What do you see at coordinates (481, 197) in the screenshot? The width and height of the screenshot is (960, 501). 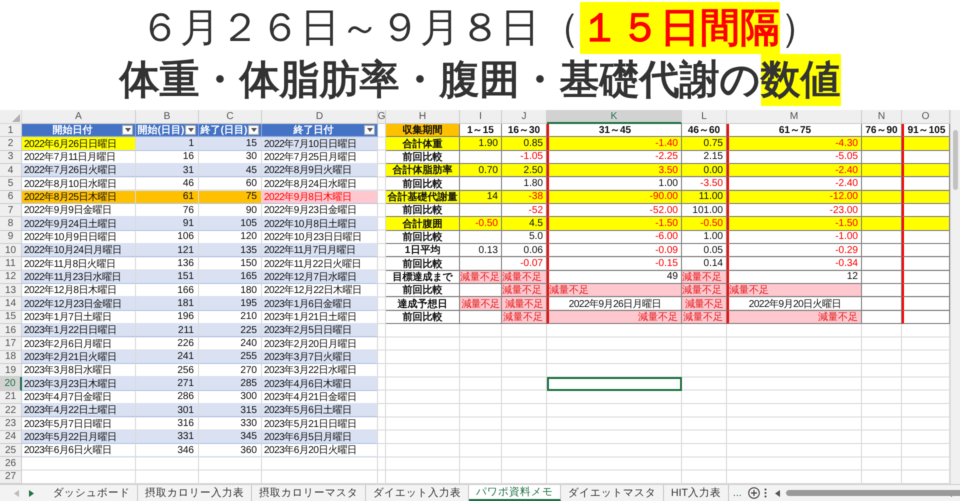 I see `table-cell: 14` at bounding box center [481, 197].